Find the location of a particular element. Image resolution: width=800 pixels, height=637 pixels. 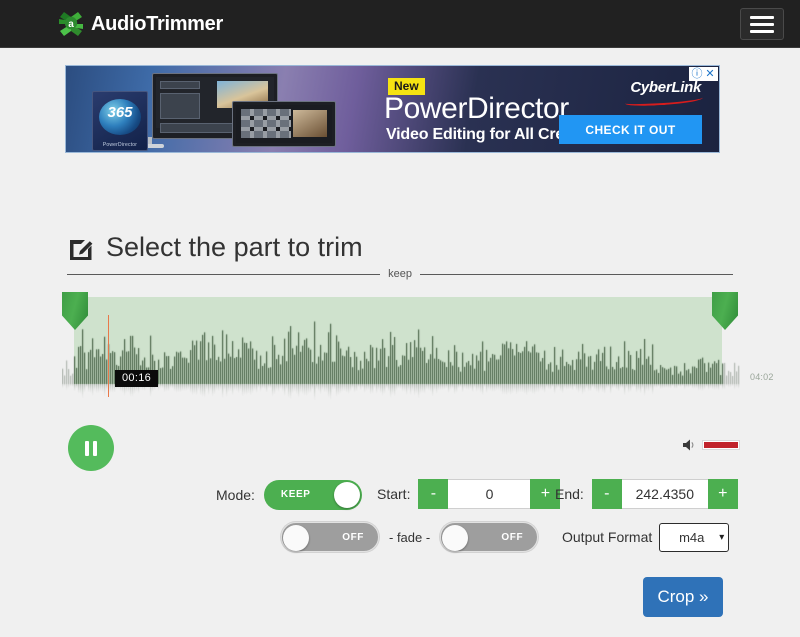

ad-product-box-number: 365 is located at coordinates (120, 112).